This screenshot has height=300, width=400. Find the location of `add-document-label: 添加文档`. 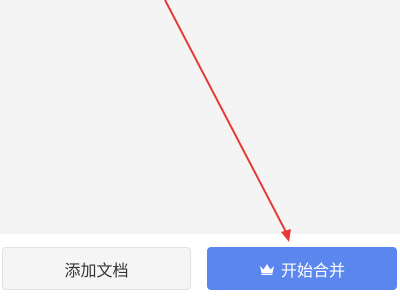

add-document-label: 添加文档 is located at coordinates (96, 270).